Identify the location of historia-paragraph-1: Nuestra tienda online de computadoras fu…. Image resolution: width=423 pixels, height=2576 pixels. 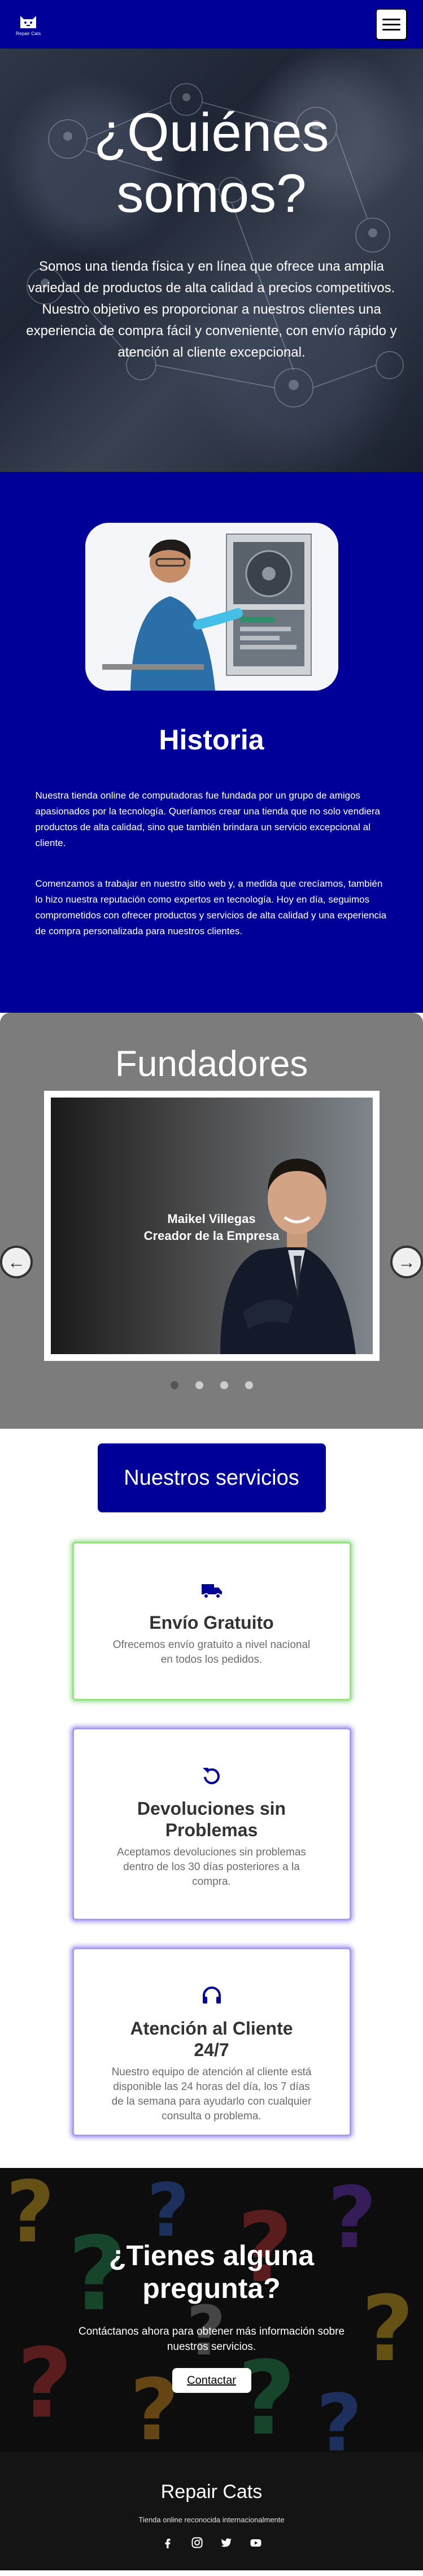
(208, 819).